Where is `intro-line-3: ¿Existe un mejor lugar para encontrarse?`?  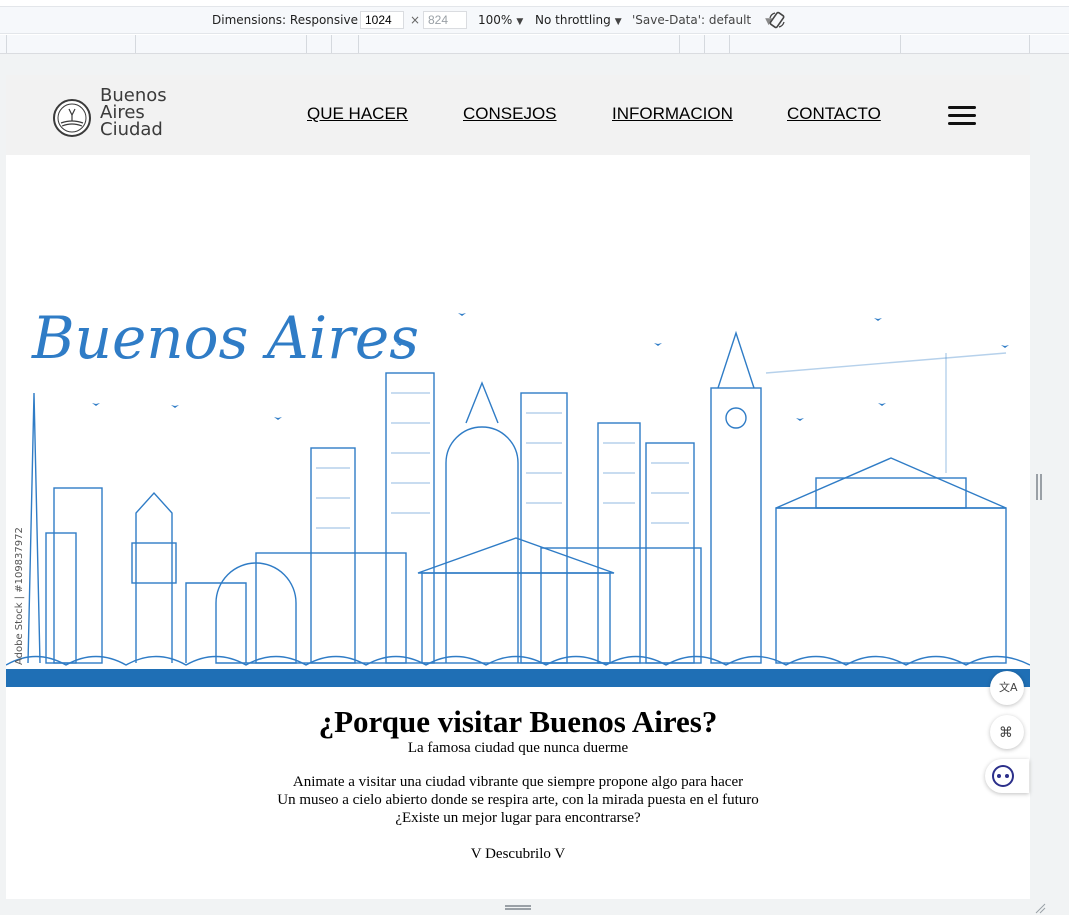 intro-line-3: ¿Existe un mejor lugar para encontrarse? is located at coordinates (518, 818).